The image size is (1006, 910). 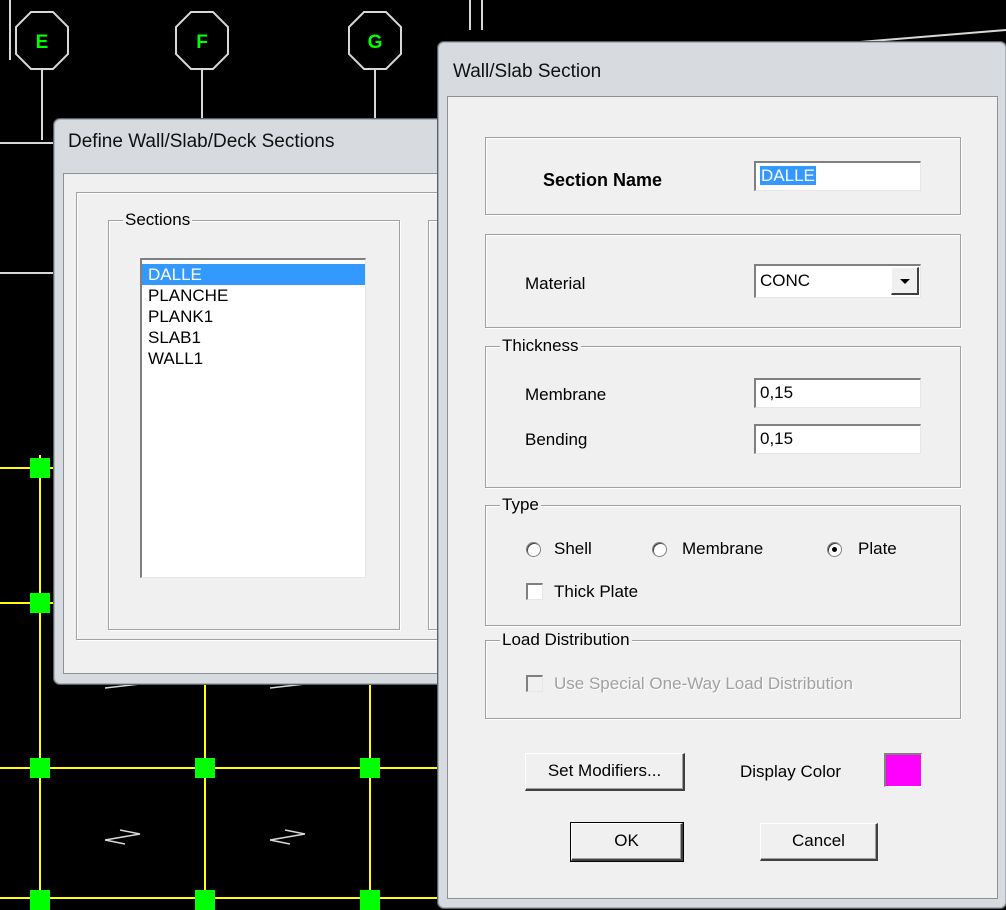 I want to click on type-group-label: Type, so click(x=520, y=505).